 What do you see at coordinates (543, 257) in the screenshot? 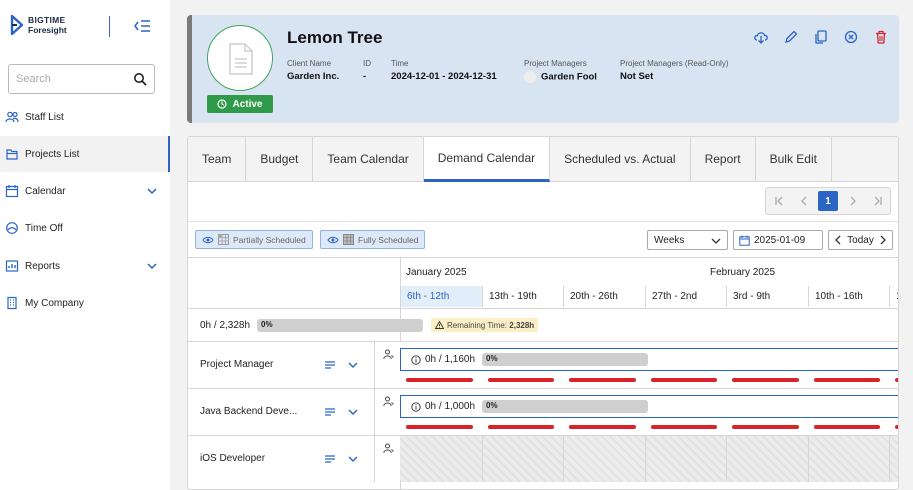
I see `grid-top-border` at bounding box center [543, 257].